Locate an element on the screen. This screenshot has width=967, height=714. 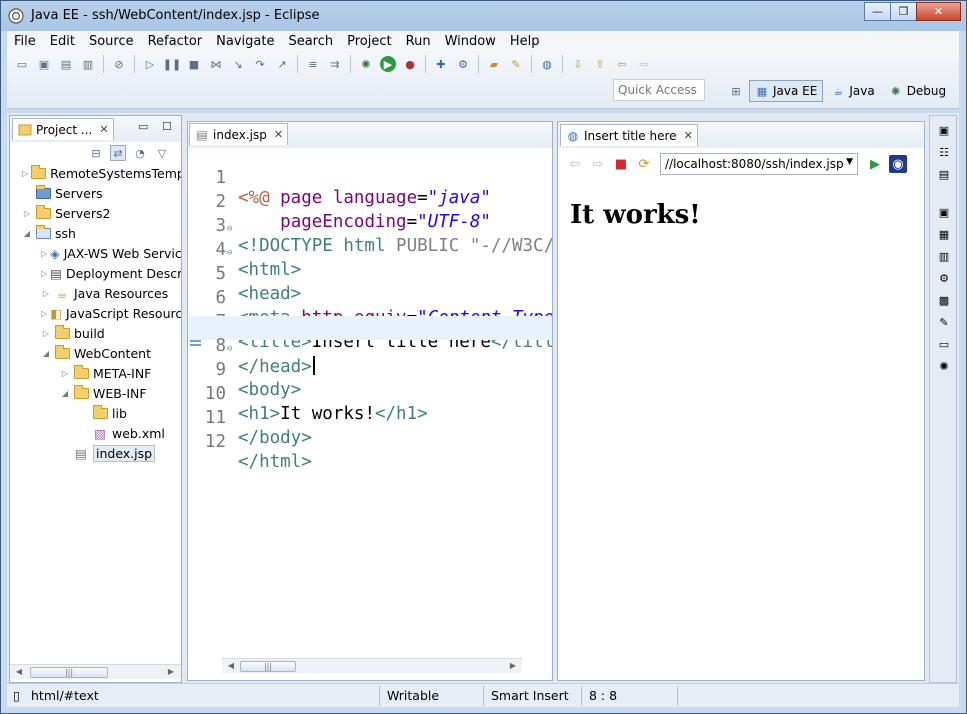
disconnect-icon: ⋈ is located at coordinates (216, 64).